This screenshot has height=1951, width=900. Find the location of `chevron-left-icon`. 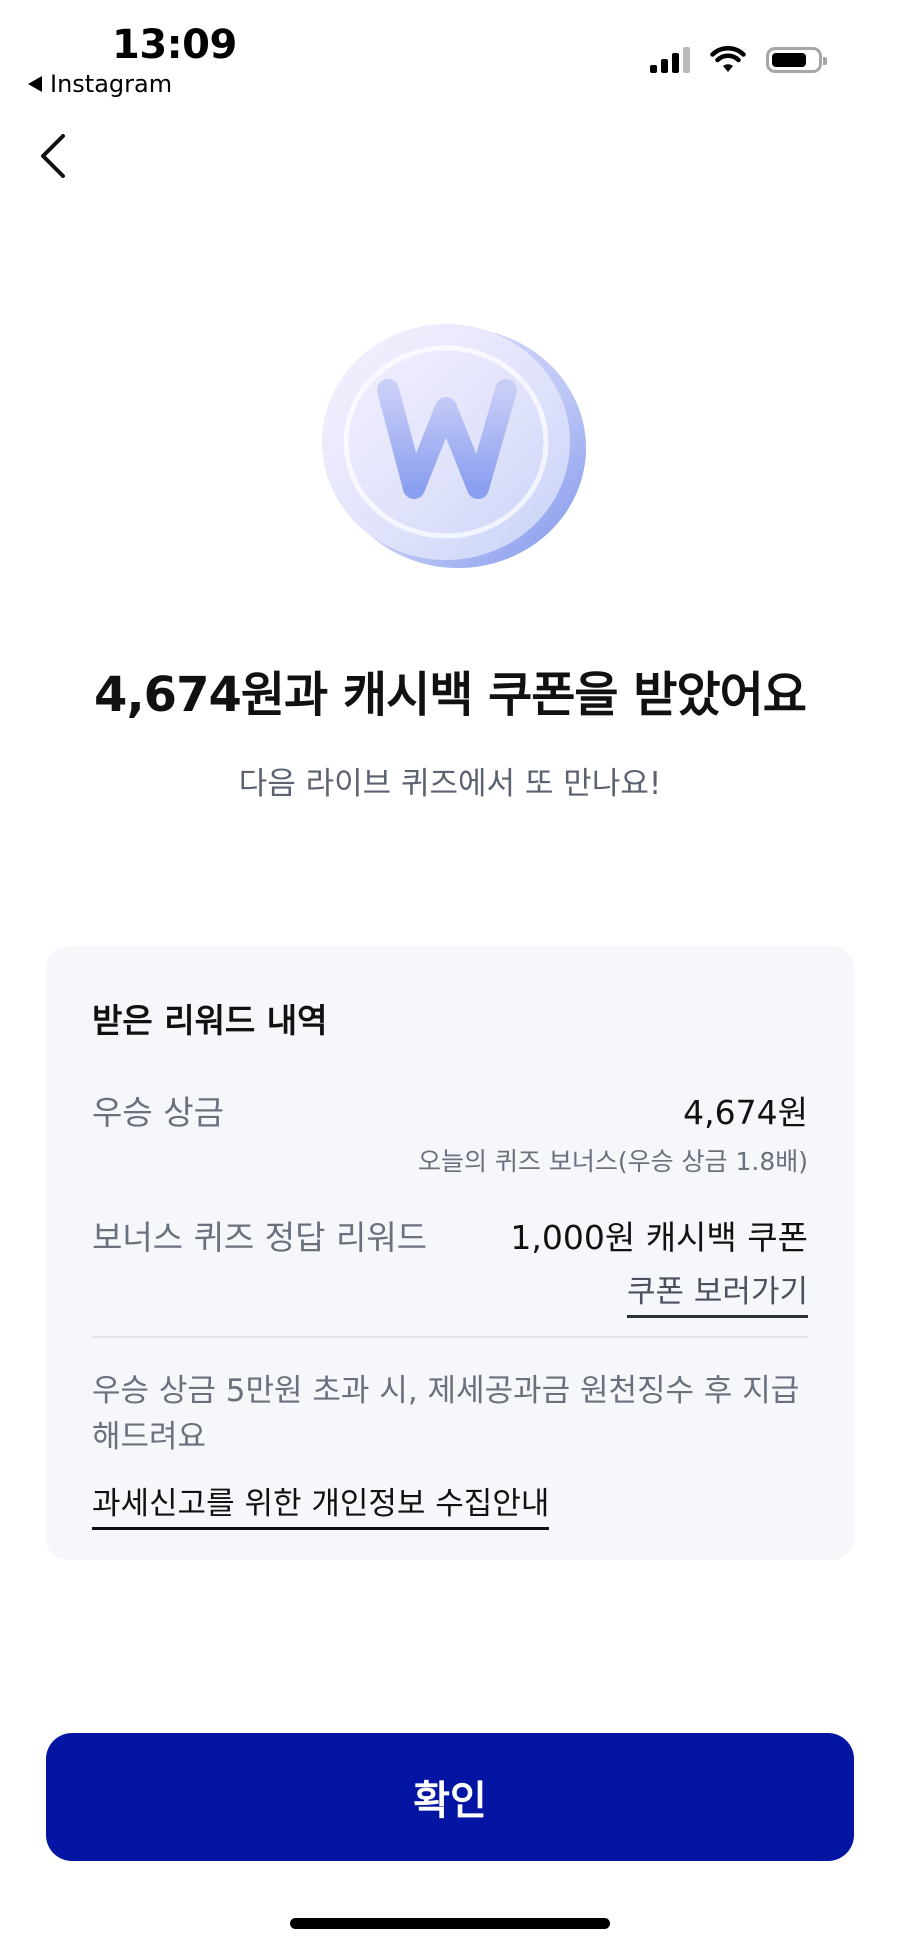

chevron-left-icon is located at coordinates (53, 156).